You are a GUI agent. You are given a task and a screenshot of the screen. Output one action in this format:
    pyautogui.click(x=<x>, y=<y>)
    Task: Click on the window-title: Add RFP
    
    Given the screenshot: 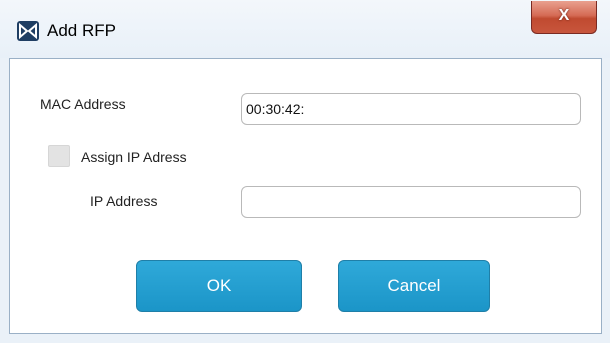 What is the action you would take?
    pyautogui.click(x=81, y=30)
    